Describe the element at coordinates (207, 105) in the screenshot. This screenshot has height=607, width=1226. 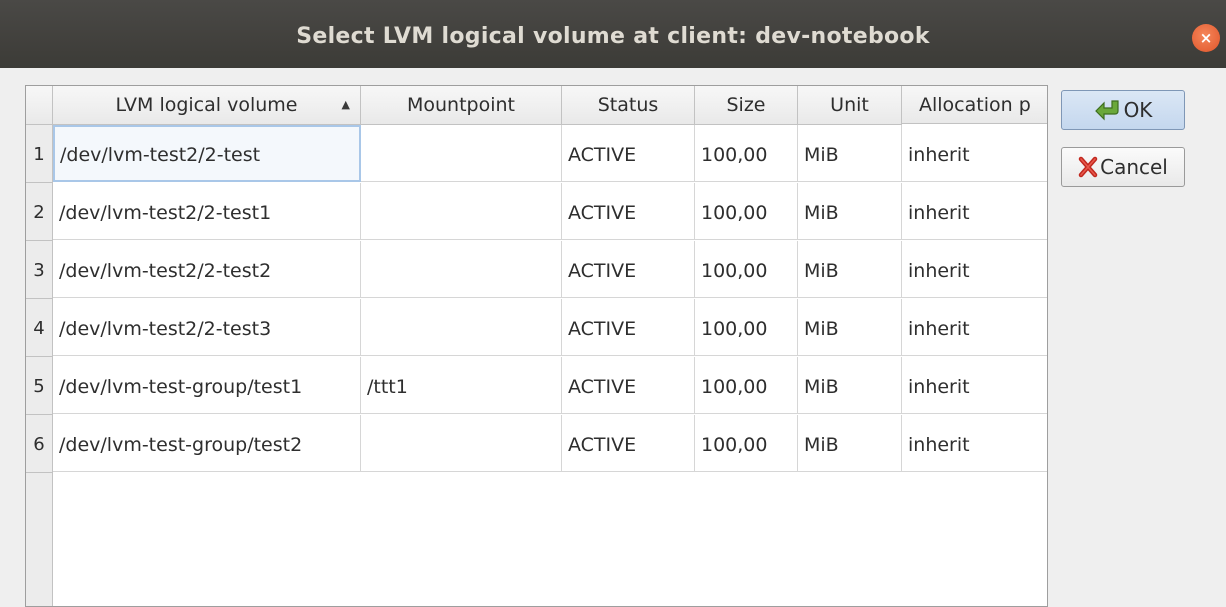
I see `column-header-volume: LVM logical volume ▲` at that location.